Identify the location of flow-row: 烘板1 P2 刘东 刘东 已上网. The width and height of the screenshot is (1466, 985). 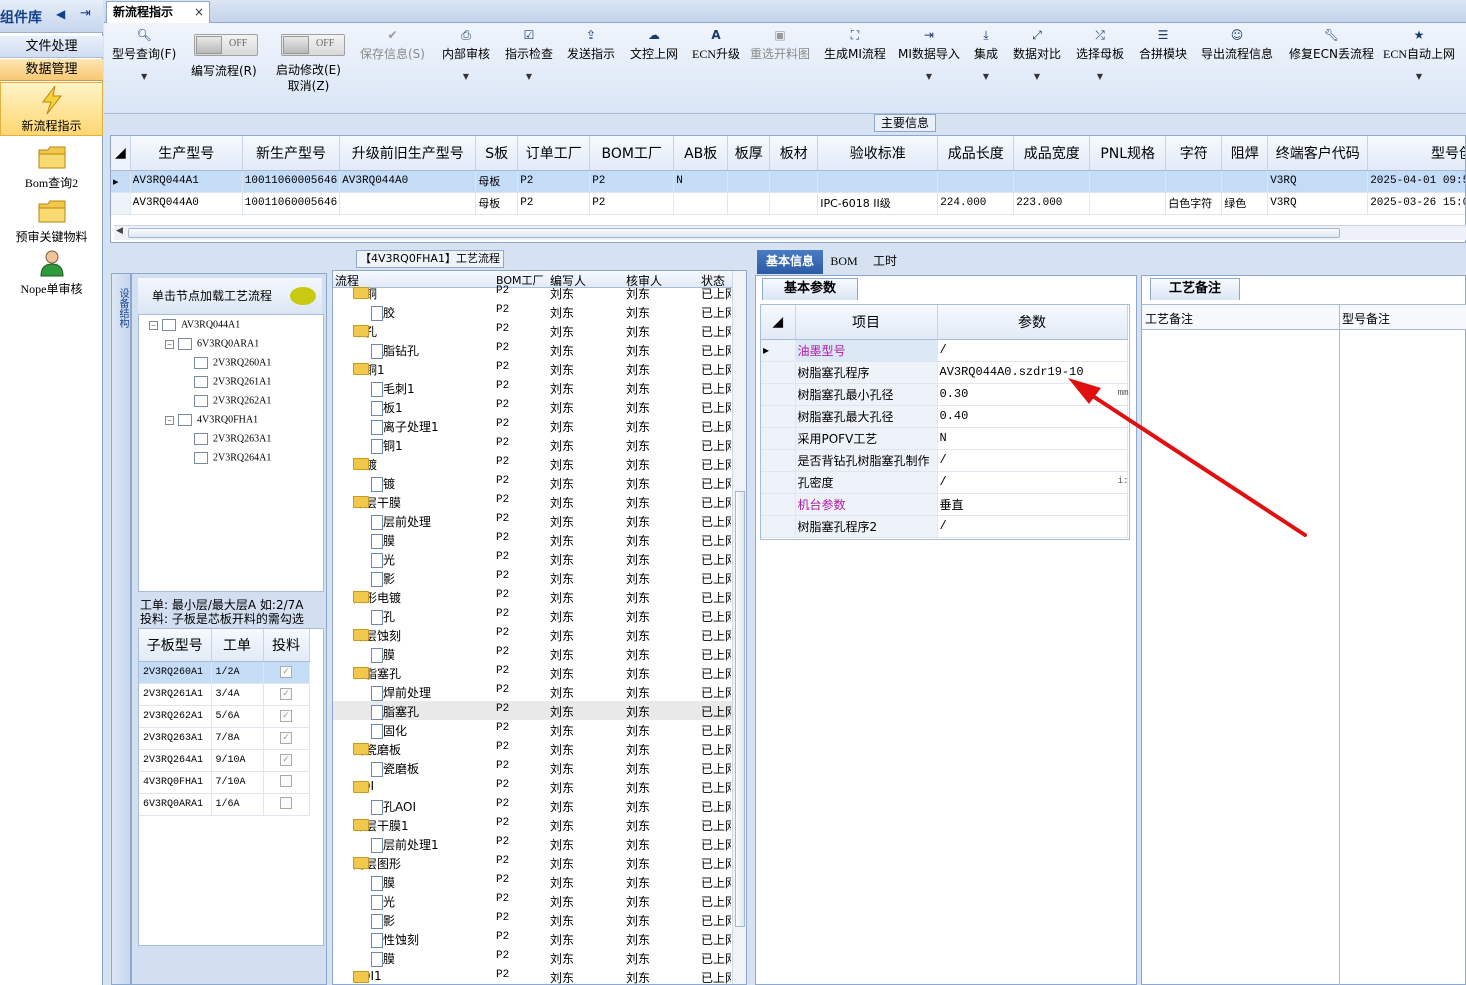
(539, 406).